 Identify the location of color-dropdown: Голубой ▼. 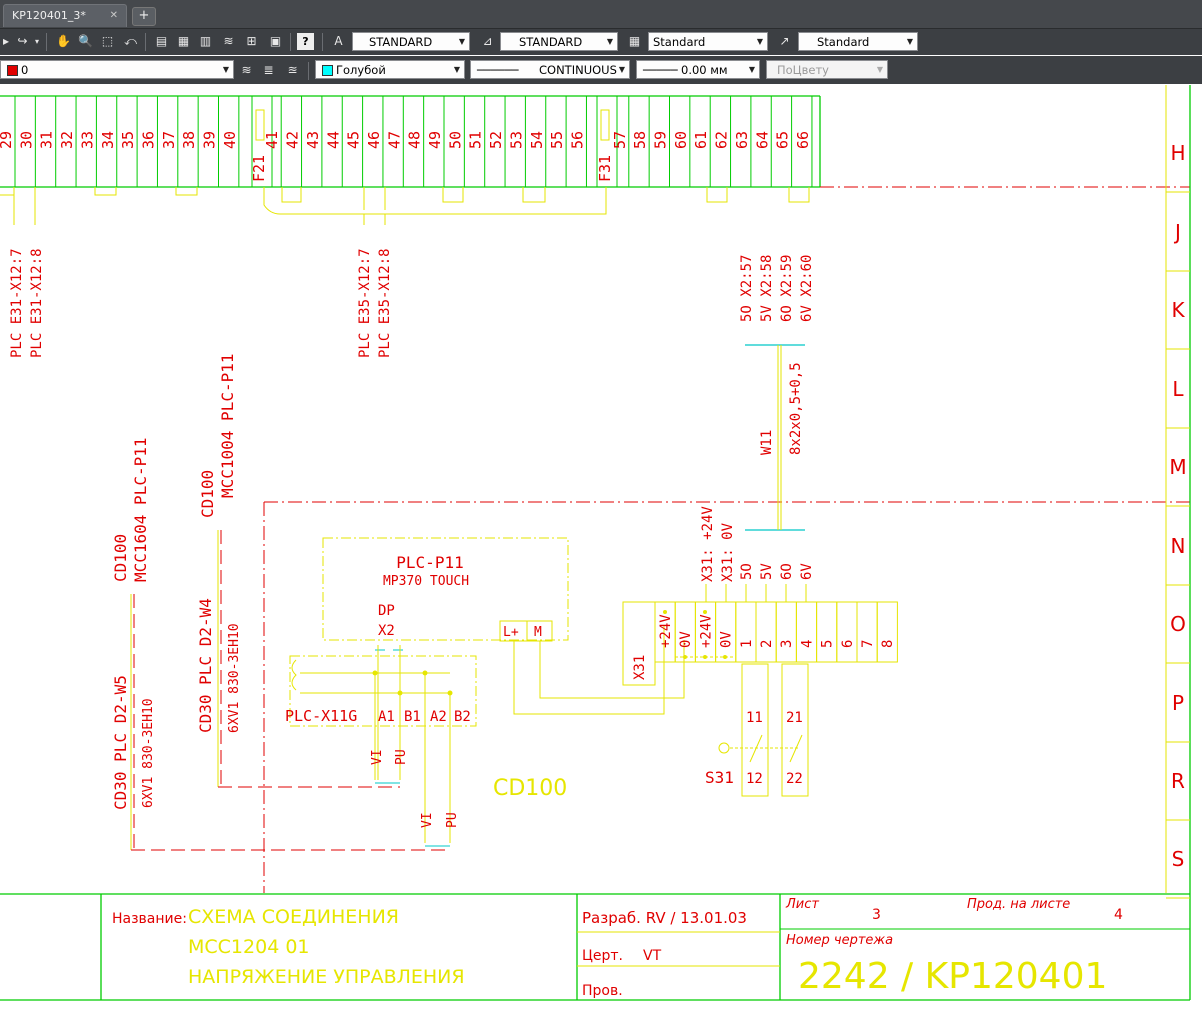
(390, 69).